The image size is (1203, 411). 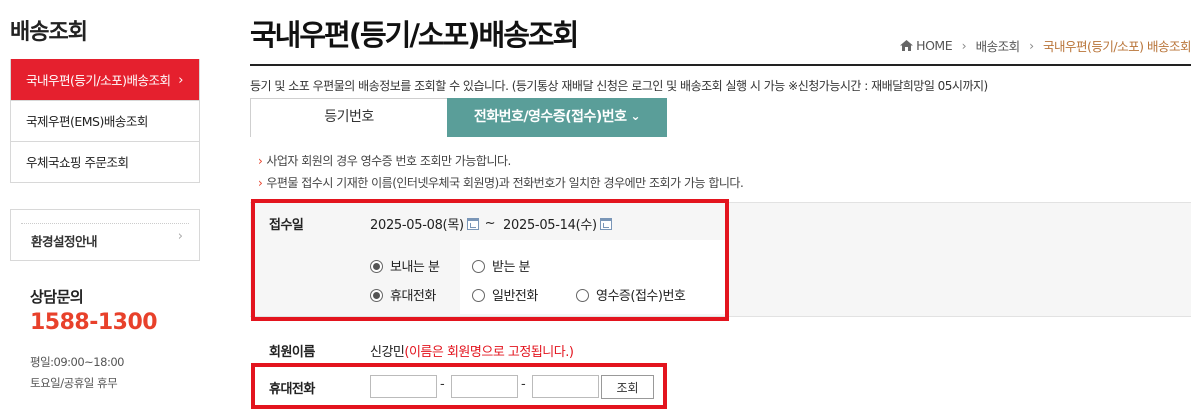 I want to click on sidebar-item-label: 우체국쇼핑 주문조회, so click(x=77, y=162).